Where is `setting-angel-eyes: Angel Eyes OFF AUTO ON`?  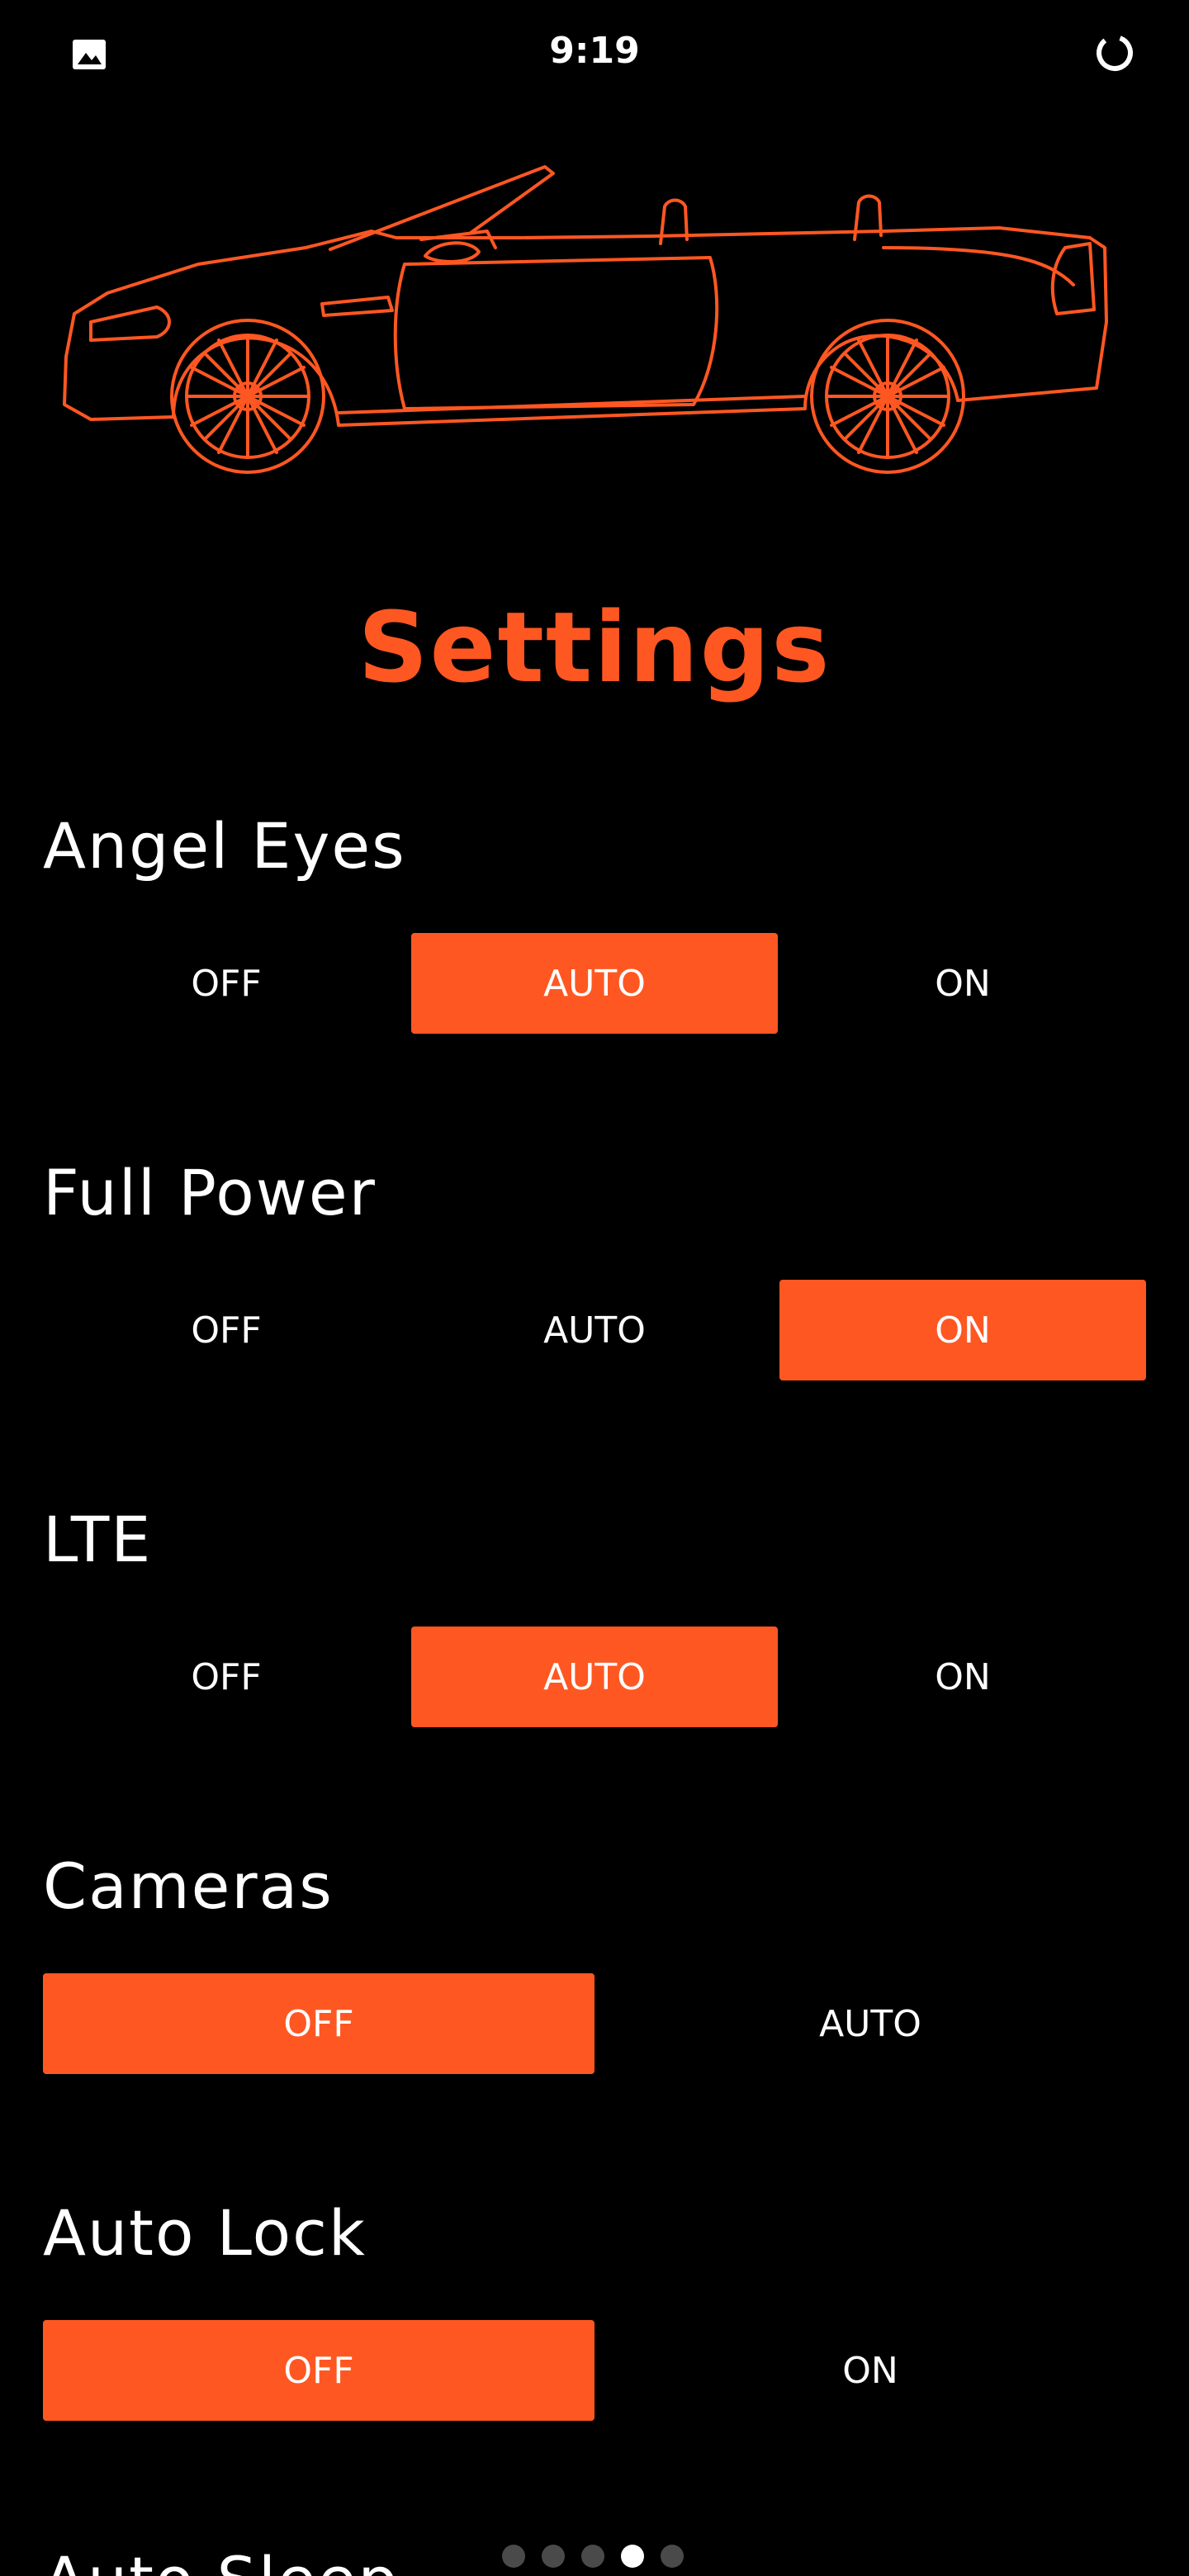
setting-angel-eyes: Angel Eyes OFF AUTO ON is located at coordinates (594, 974).